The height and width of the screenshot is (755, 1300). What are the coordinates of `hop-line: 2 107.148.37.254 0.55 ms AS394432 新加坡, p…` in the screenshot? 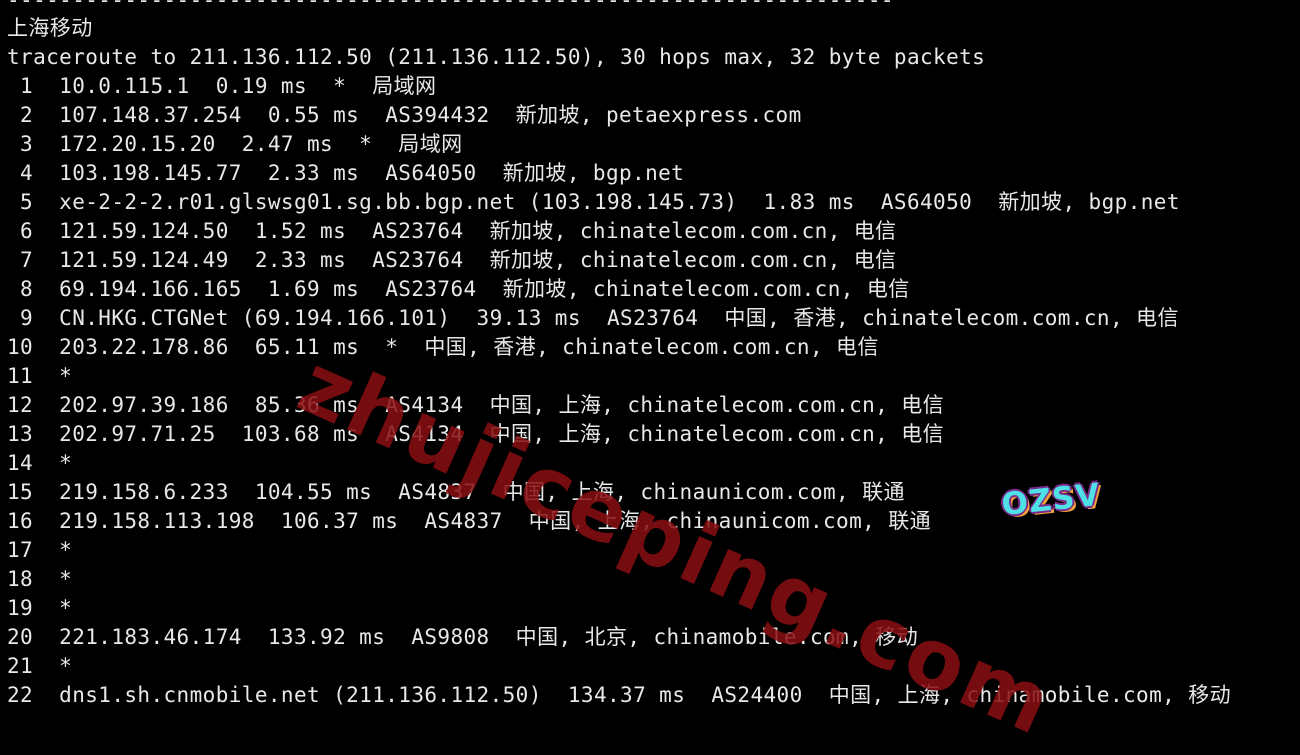 It's located at (404, 115).